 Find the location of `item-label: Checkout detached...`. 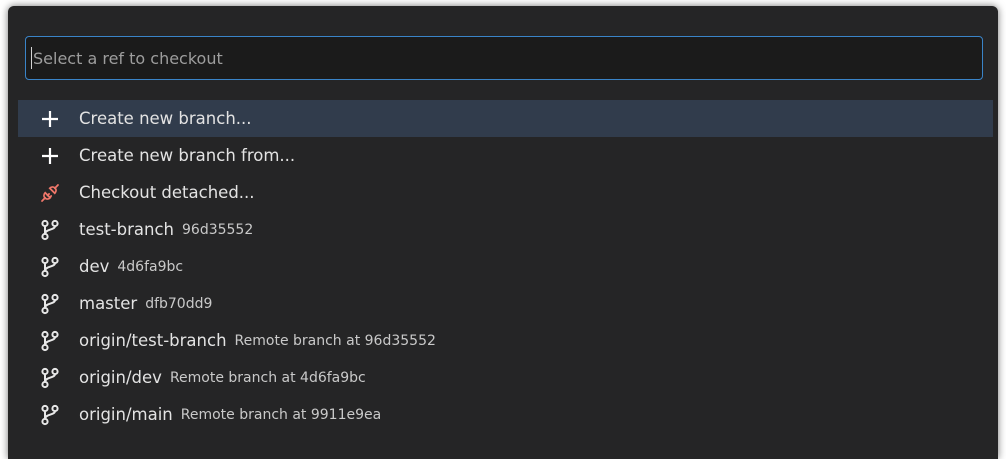

item-label: Checkout detached... is located at coordinates (167, 192).